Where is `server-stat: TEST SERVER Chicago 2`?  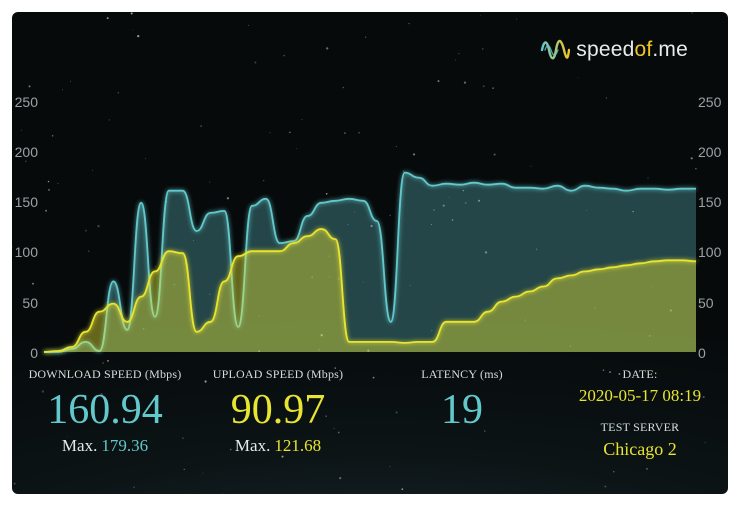
server-stat: TEST SERVER Chicago 2 is located at coordinates (640, 440).